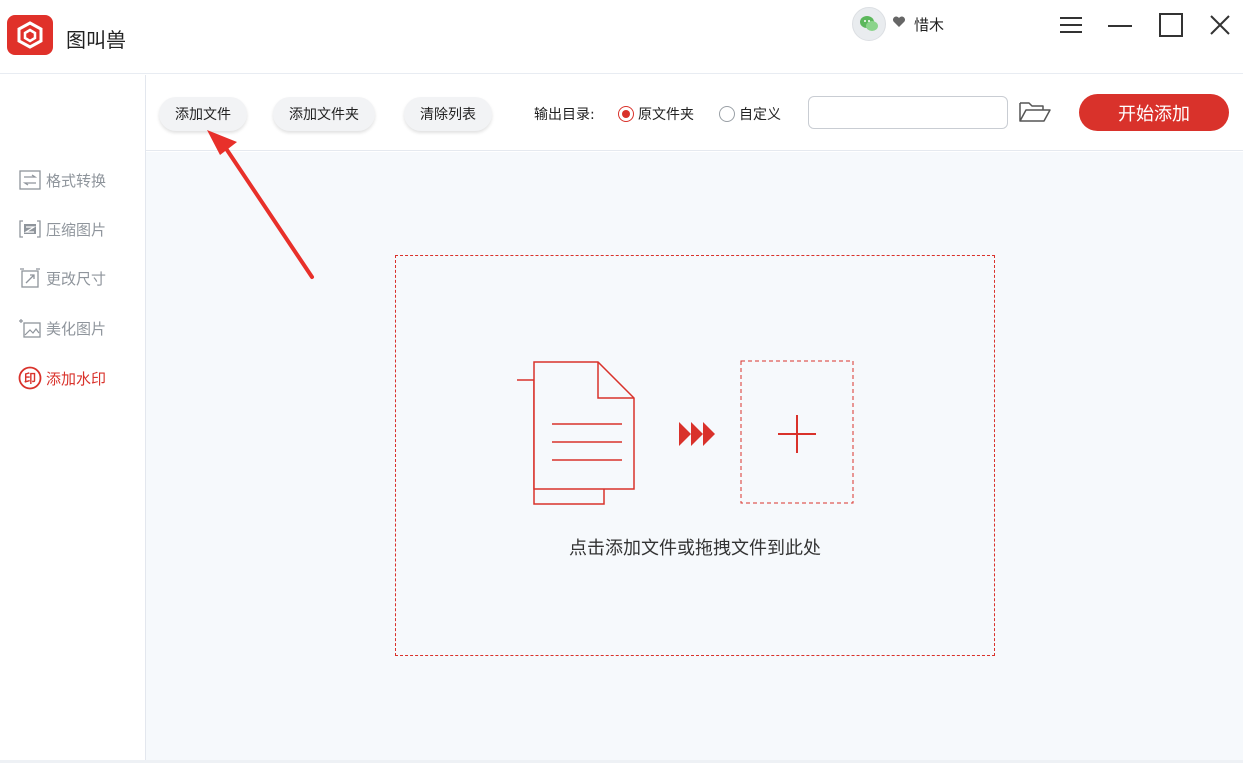  What do you see at coordinates (1035, 112) in the screenshot?
I see `folder-open-icon` at bounding box center [1035, 112].